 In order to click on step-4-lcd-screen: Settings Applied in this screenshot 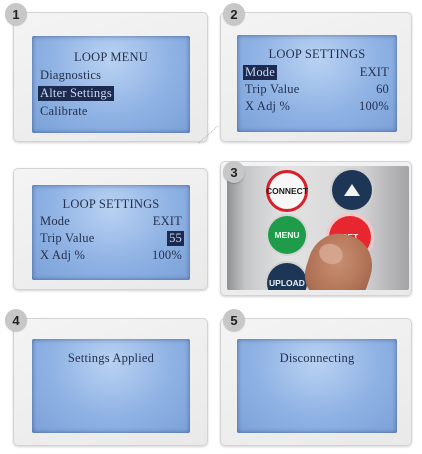, I will do `click(111, 386)`.